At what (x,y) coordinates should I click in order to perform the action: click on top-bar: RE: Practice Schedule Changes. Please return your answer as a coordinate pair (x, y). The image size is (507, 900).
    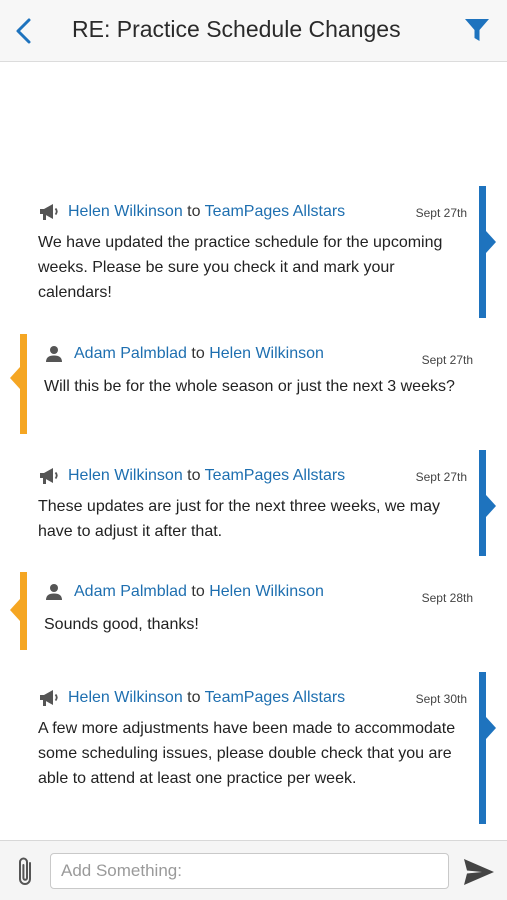
    Looking at the image, I should click on (253, 31).